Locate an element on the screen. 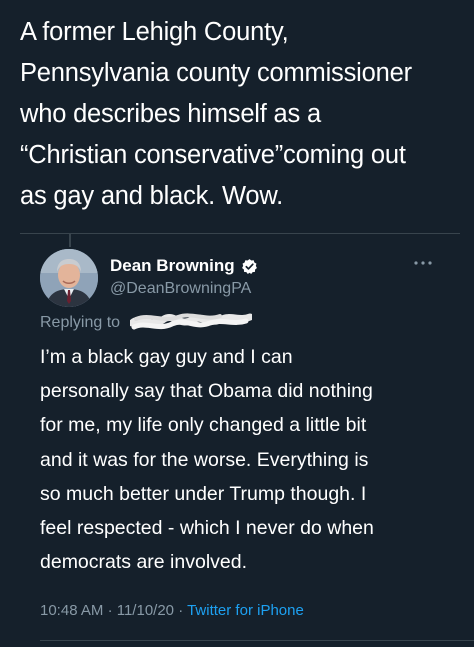 The image size is (474, 647). author-handle: @DeanBrowningPA is located at coordinates (180, 289).